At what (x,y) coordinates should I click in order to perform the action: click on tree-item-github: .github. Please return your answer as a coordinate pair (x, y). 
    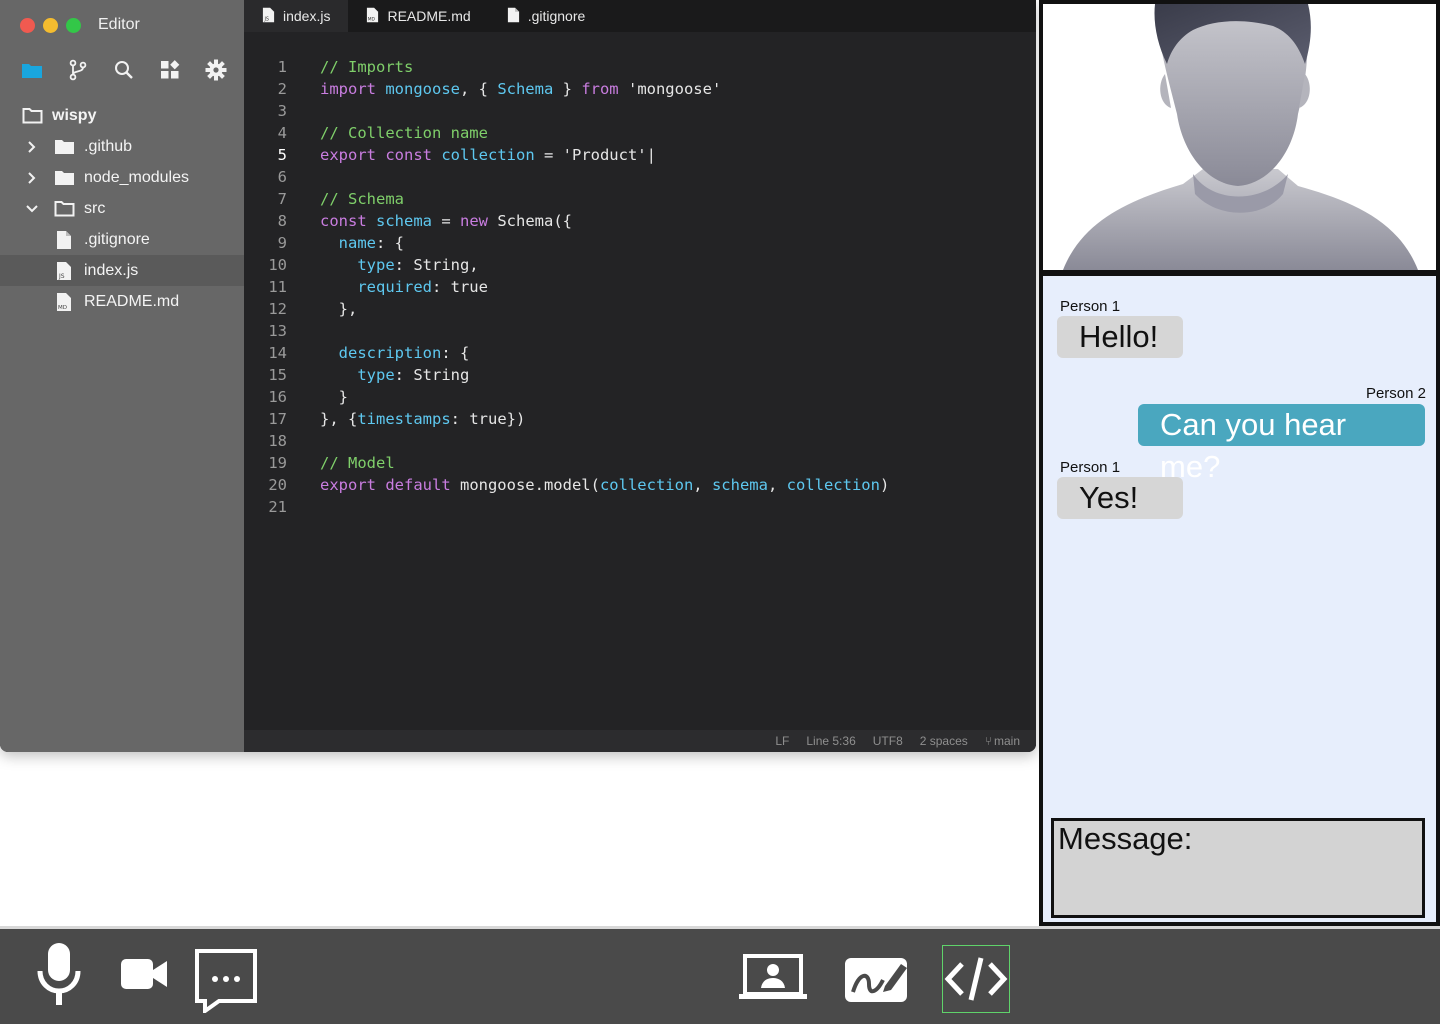
    Looking at the image, I should click on (122, 146).